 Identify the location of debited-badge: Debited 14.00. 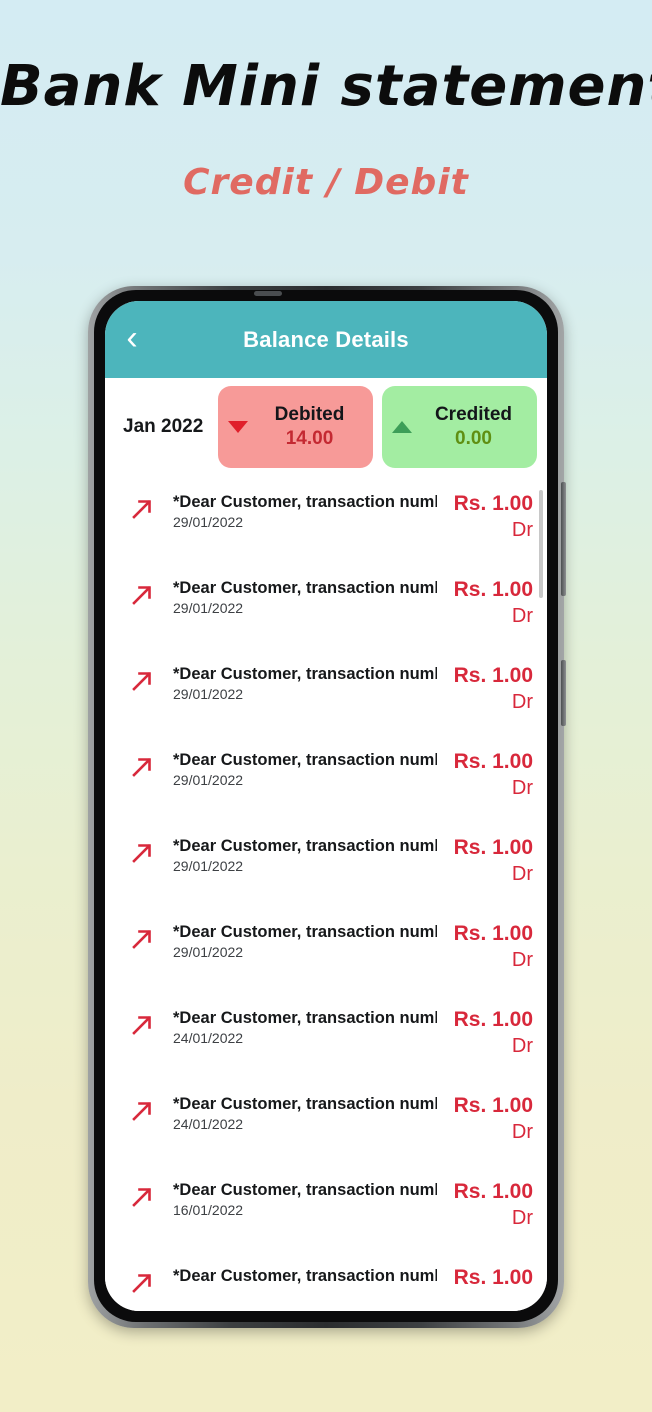
(295, 427).